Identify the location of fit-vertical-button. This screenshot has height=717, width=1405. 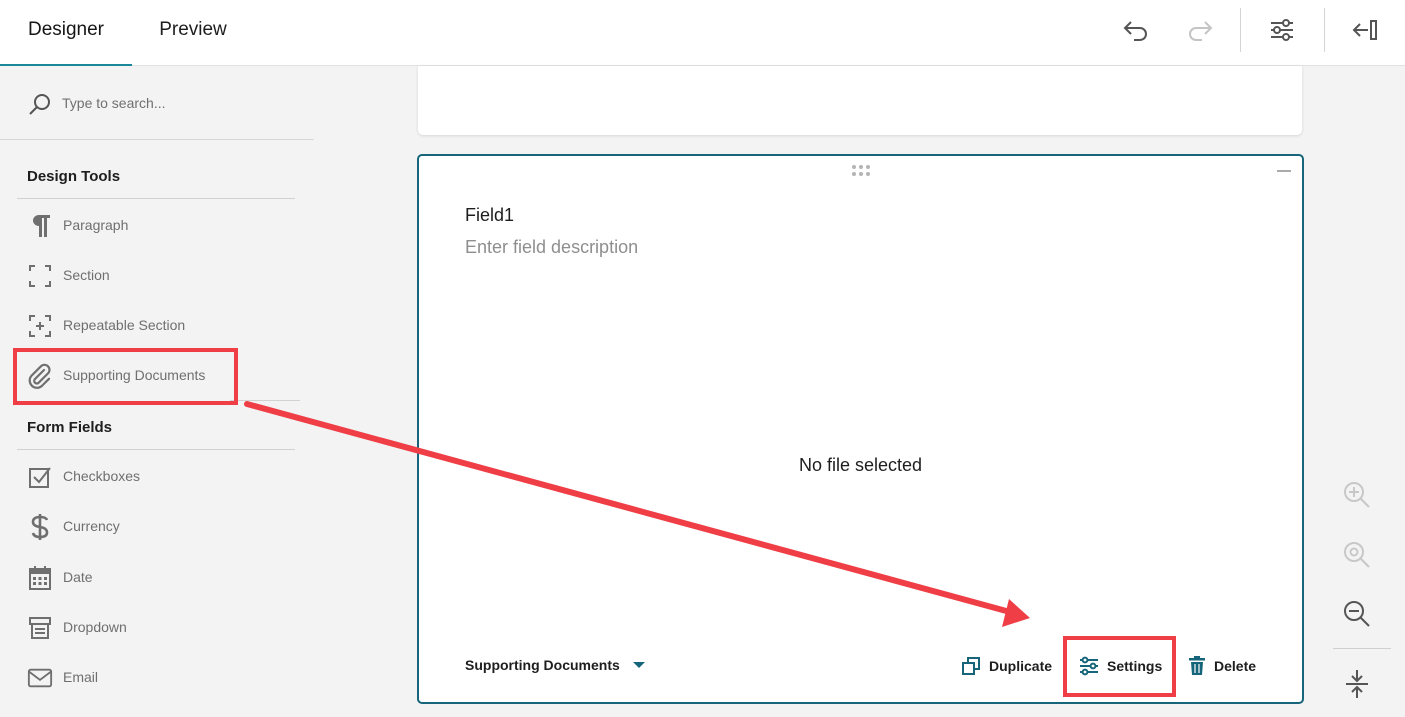
(1357, 684).